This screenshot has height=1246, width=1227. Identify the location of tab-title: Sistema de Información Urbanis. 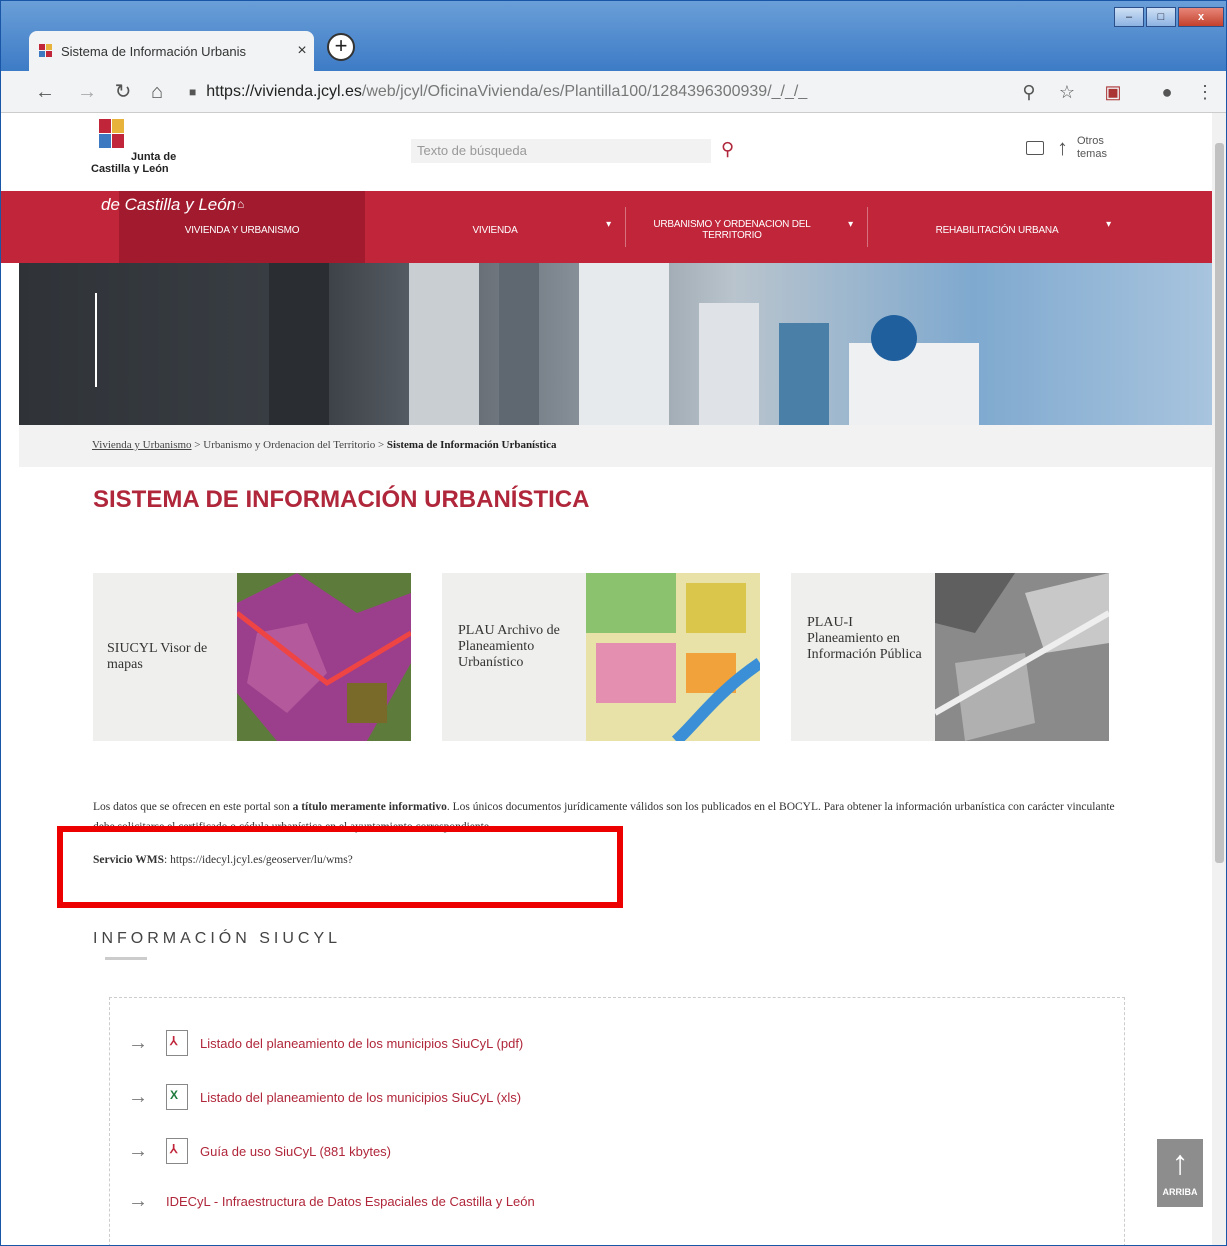
(153, 51).